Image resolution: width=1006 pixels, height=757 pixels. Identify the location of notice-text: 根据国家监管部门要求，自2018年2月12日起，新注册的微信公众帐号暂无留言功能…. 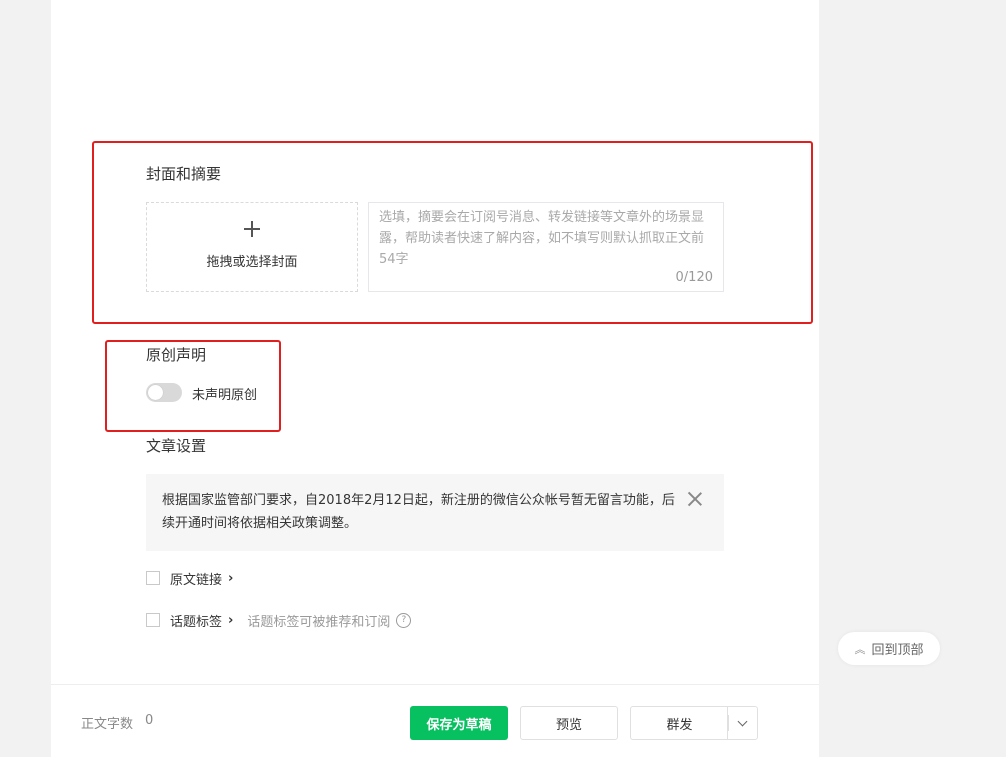
(418, 512).